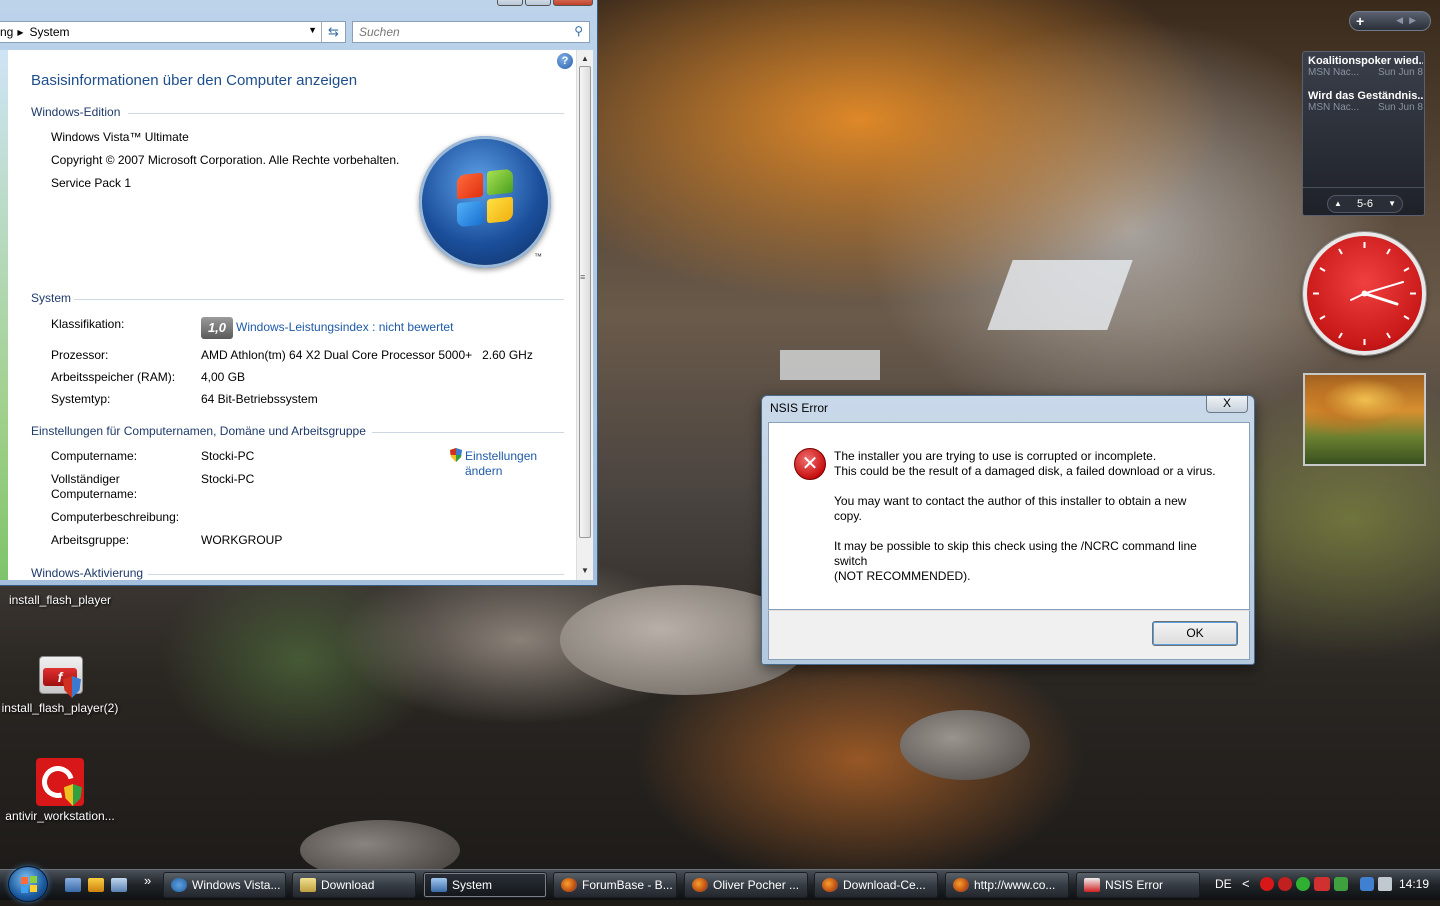 This screenshot has height=906, width=1440. I want to click on refresh-icon: ⇆, so click(333, 32).